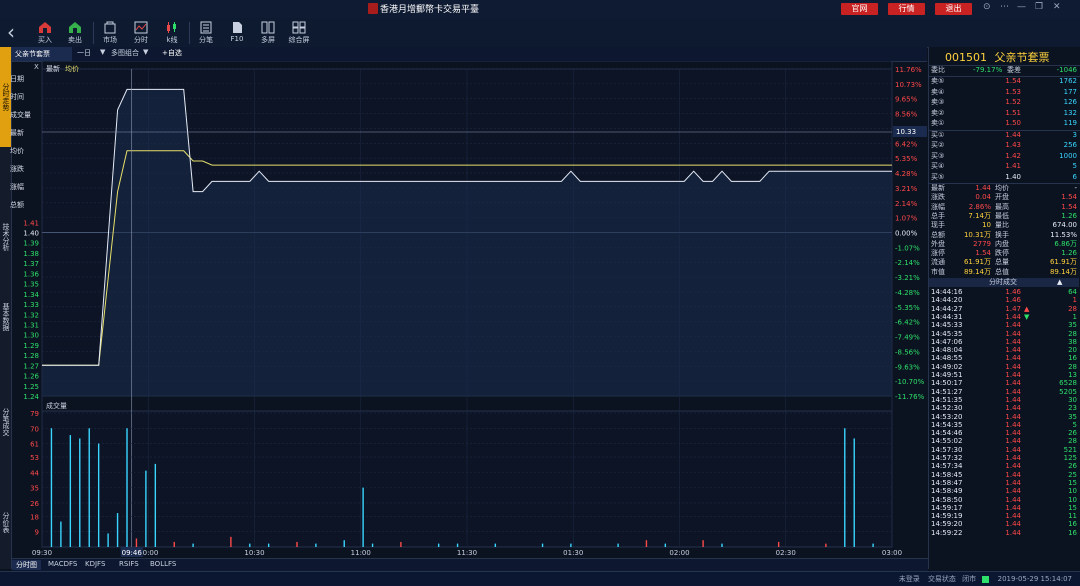 The width and height of the screenshot is (1080, 586). What do you see at coordinates (268, 40) in the screenshot?
I see `toolbar-label: 多屏` at bounding box center [268, 40].